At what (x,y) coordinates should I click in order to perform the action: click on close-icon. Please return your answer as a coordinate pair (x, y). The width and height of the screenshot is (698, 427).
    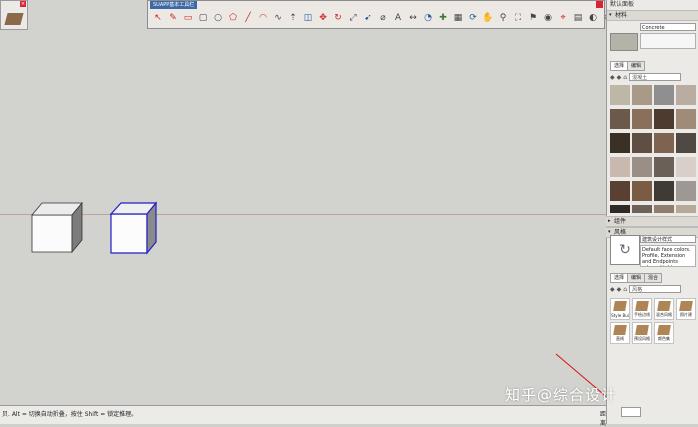
    Looking at the image, I should click on (599, 4).